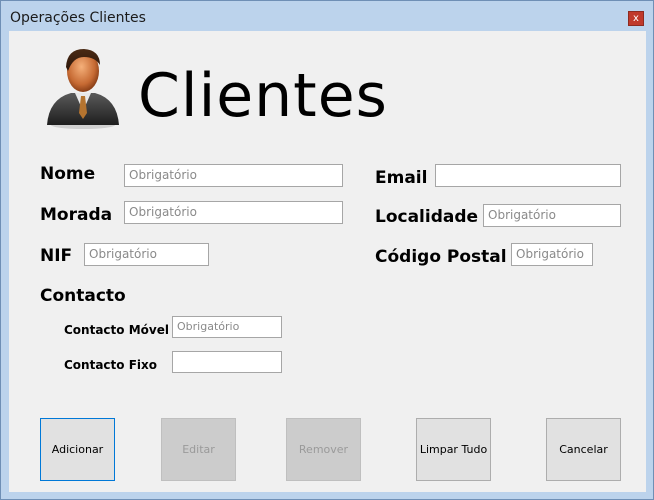 This screenshot has height=500, width=654. What do you see at coordinates (198, 449) in the screenshot?
I see `editar-button: Editar` at bounding box center [198, 449].